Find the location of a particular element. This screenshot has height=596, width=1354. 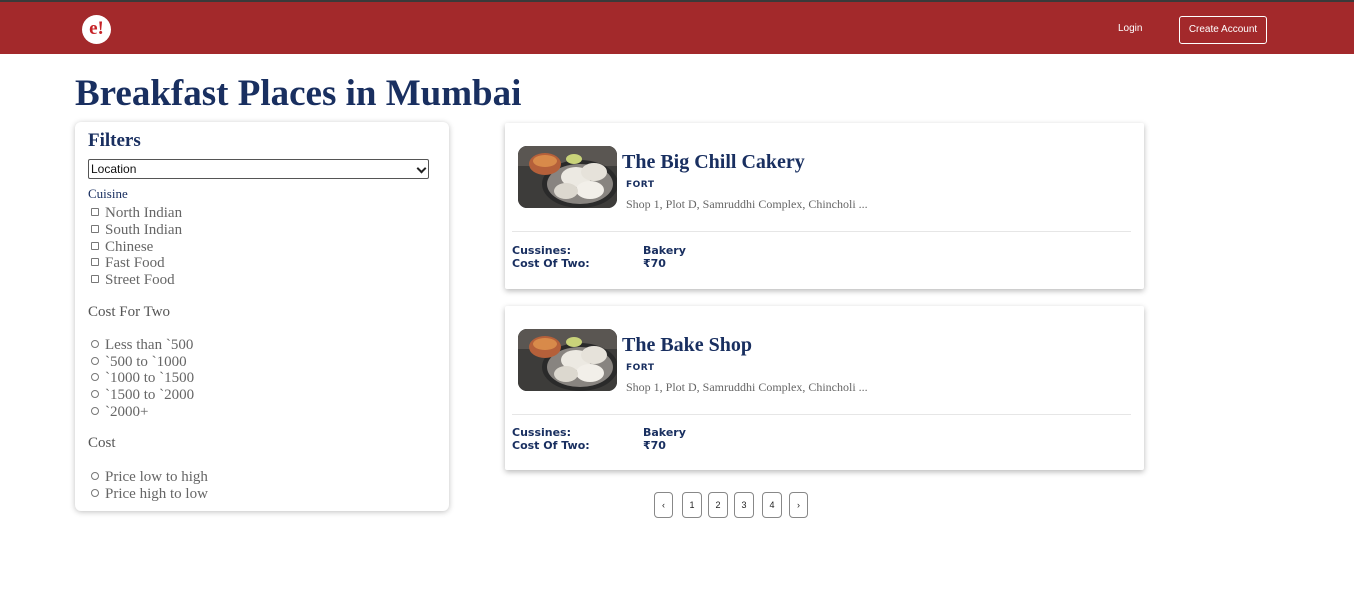

cuisine-checkbox-chinese: Chinese is located at coordinates (122, 247).